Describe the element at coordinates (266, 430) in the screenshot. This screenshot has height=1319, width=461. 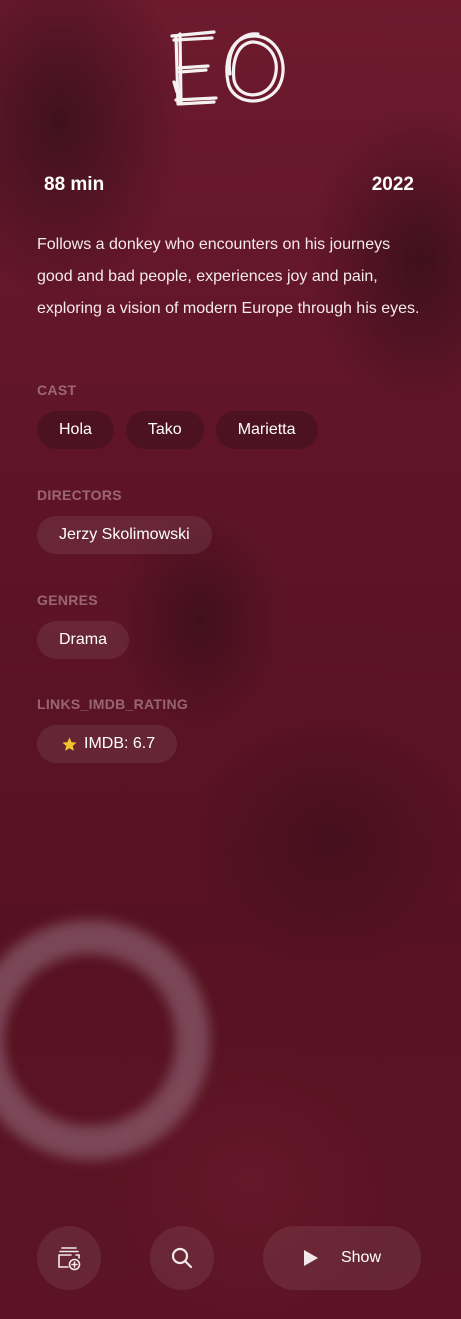
I see `cast-chip: Marietta` at that location.